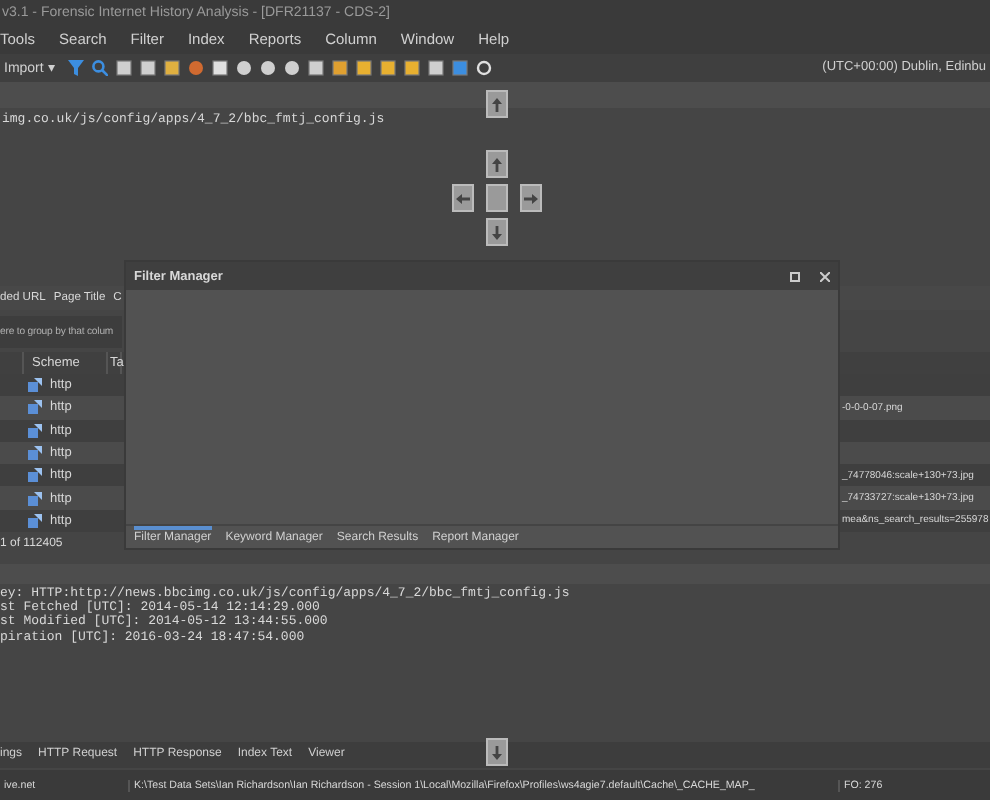 This screenshot has height=800, width=990. What do you see at coordinates (195, 67) in the screenshot?
I see `ball-icon` at bounding box center [195, 67].